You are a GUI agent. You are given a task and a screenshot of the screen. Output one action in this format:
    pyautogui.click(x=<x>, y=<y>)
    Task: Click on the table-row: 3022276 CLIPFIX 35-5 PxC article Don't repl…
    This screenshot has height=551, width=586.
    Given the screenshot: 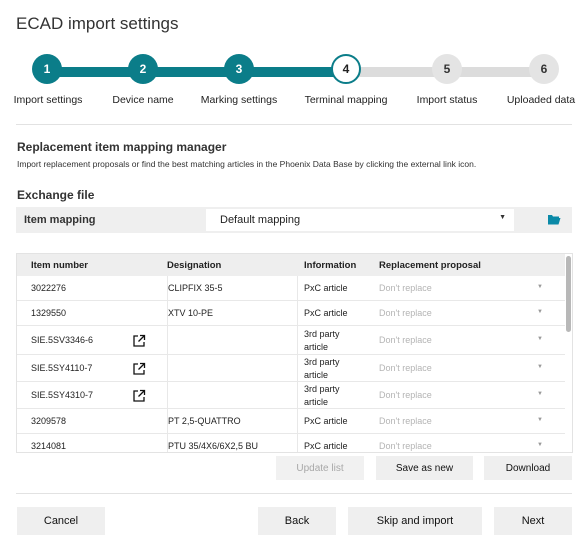 What is the action you would take?
    pyautogui.click(x=291, y=288)
    